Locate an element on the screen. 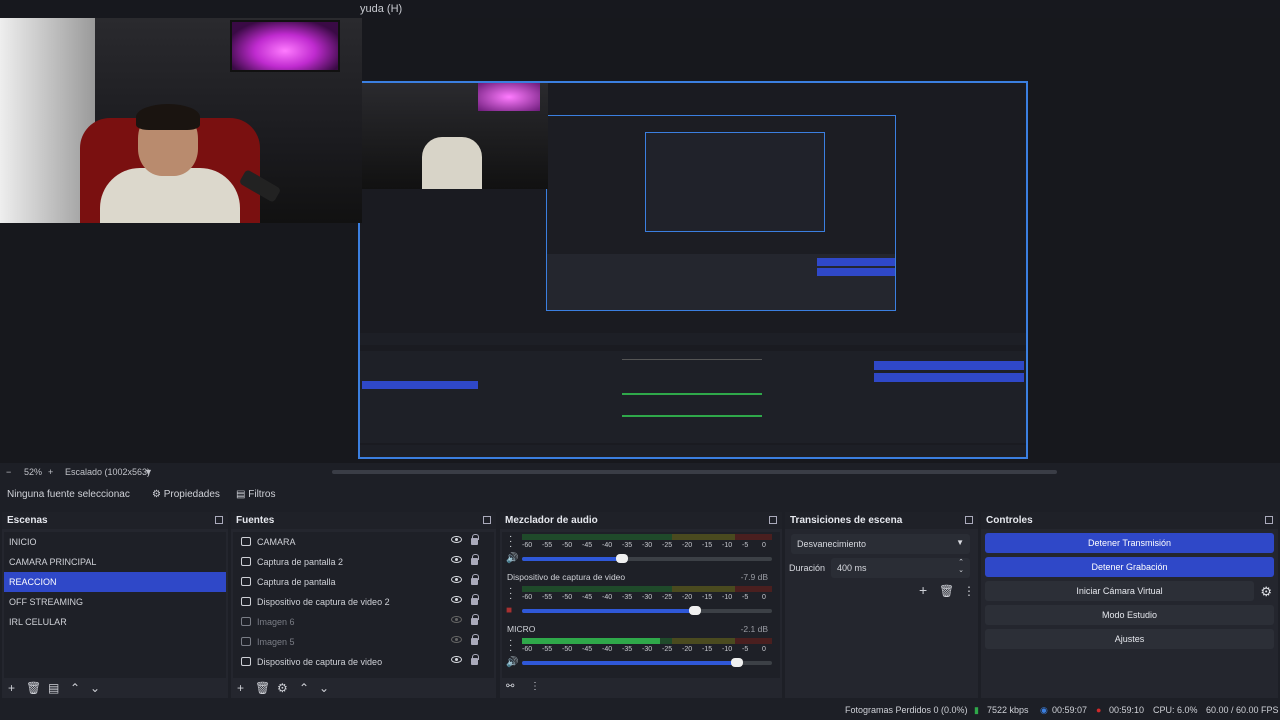 This screenshot has height=720, width=1280. scale-tick: -25 is located at coordinates (667, 545).